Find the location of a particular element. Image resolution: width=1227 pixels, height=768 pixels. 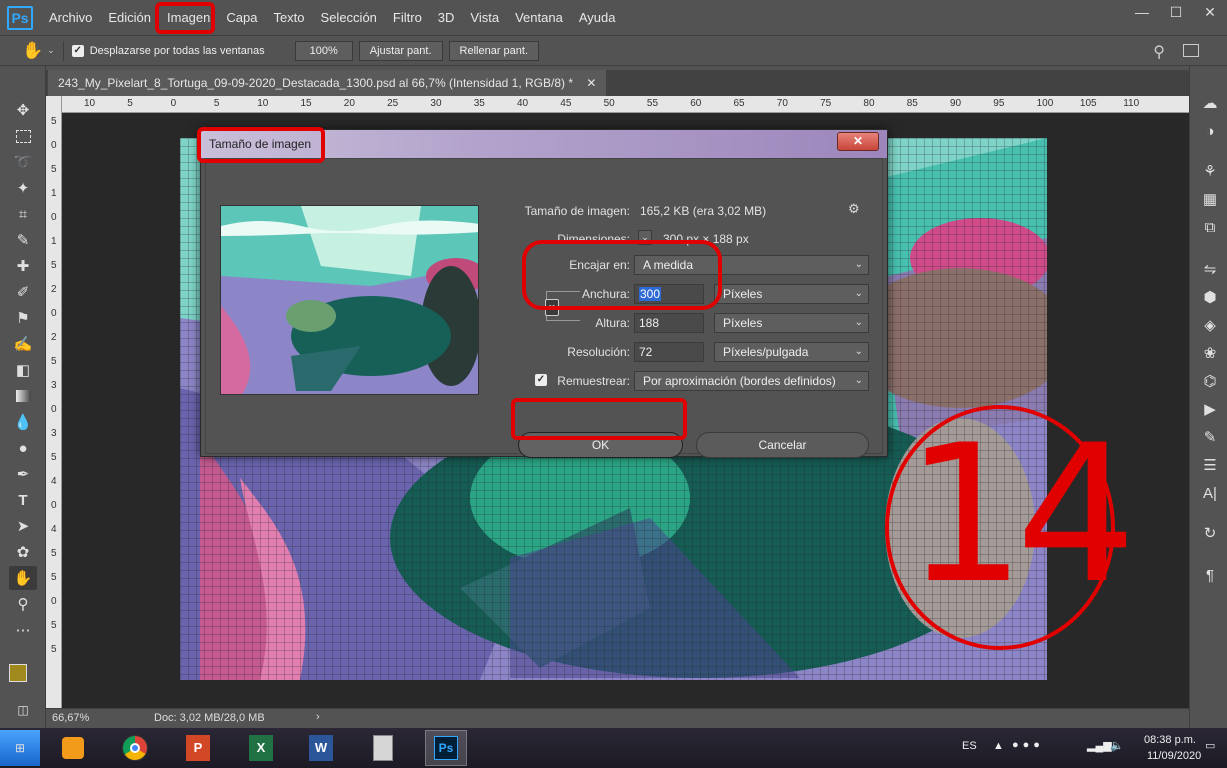

type-tool-icon: T is located at coordinates (23, 500).